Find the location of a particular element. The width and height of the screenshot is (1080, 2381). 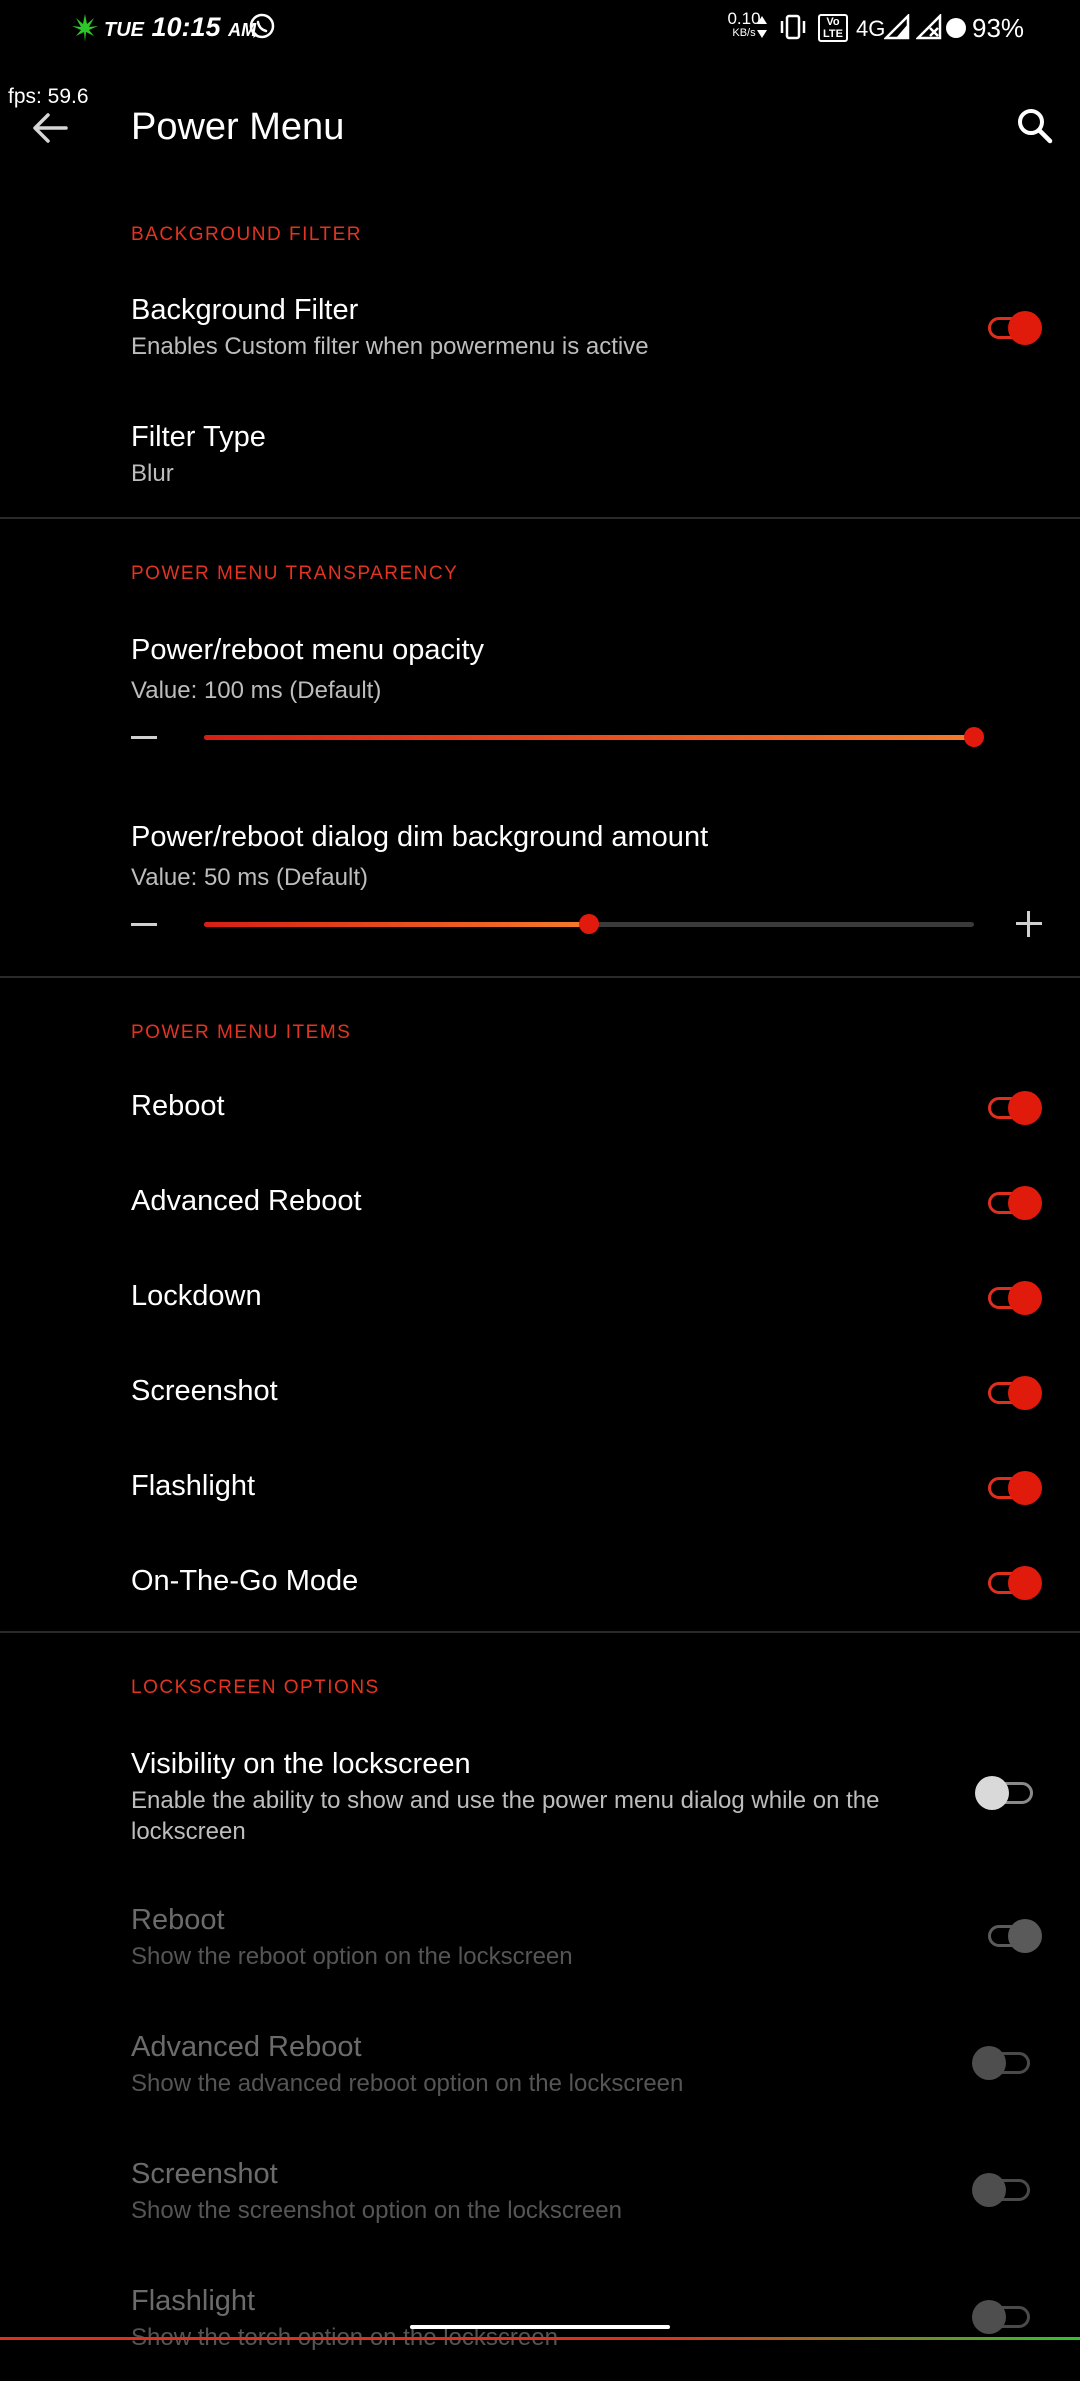

pref-filter-type: Filter Type Blur is located at coordinates (540, 455).